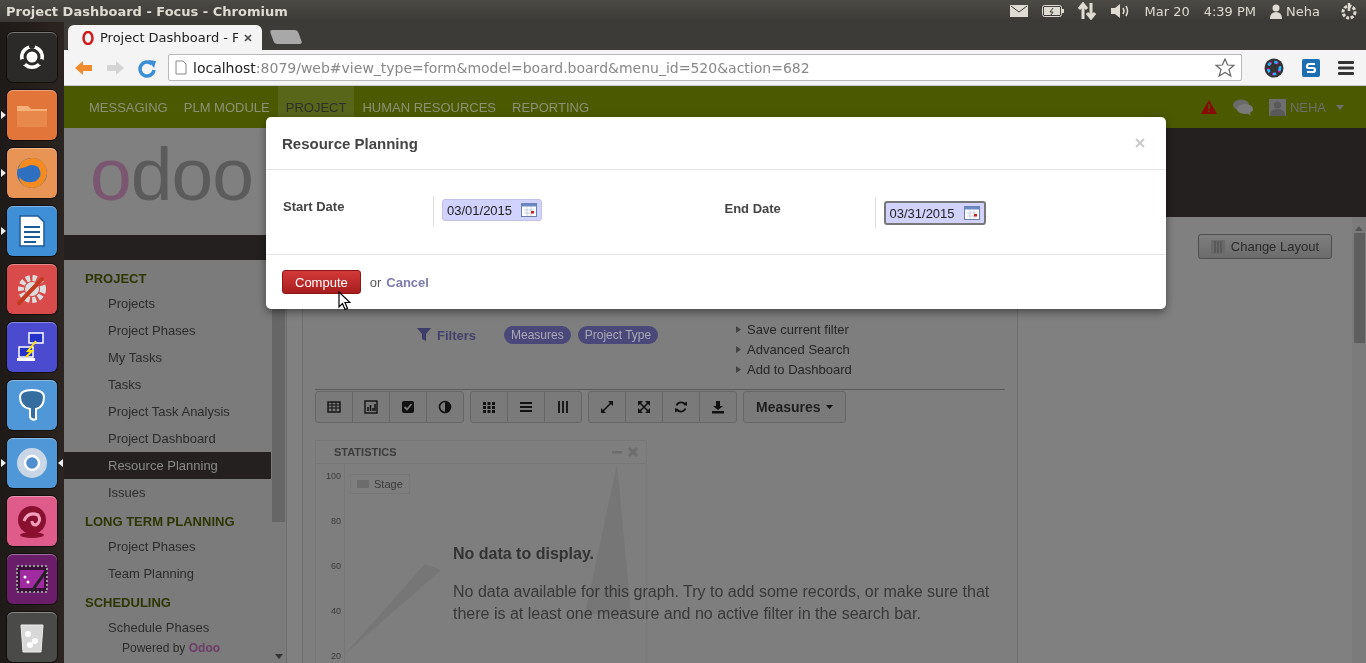 The width and height of the screenshot is (1366, 663). What do you see at coordinates (128, 107) in the screenshot?
I see `menu-item: MESSAGING` at bounding box center [128, 107].